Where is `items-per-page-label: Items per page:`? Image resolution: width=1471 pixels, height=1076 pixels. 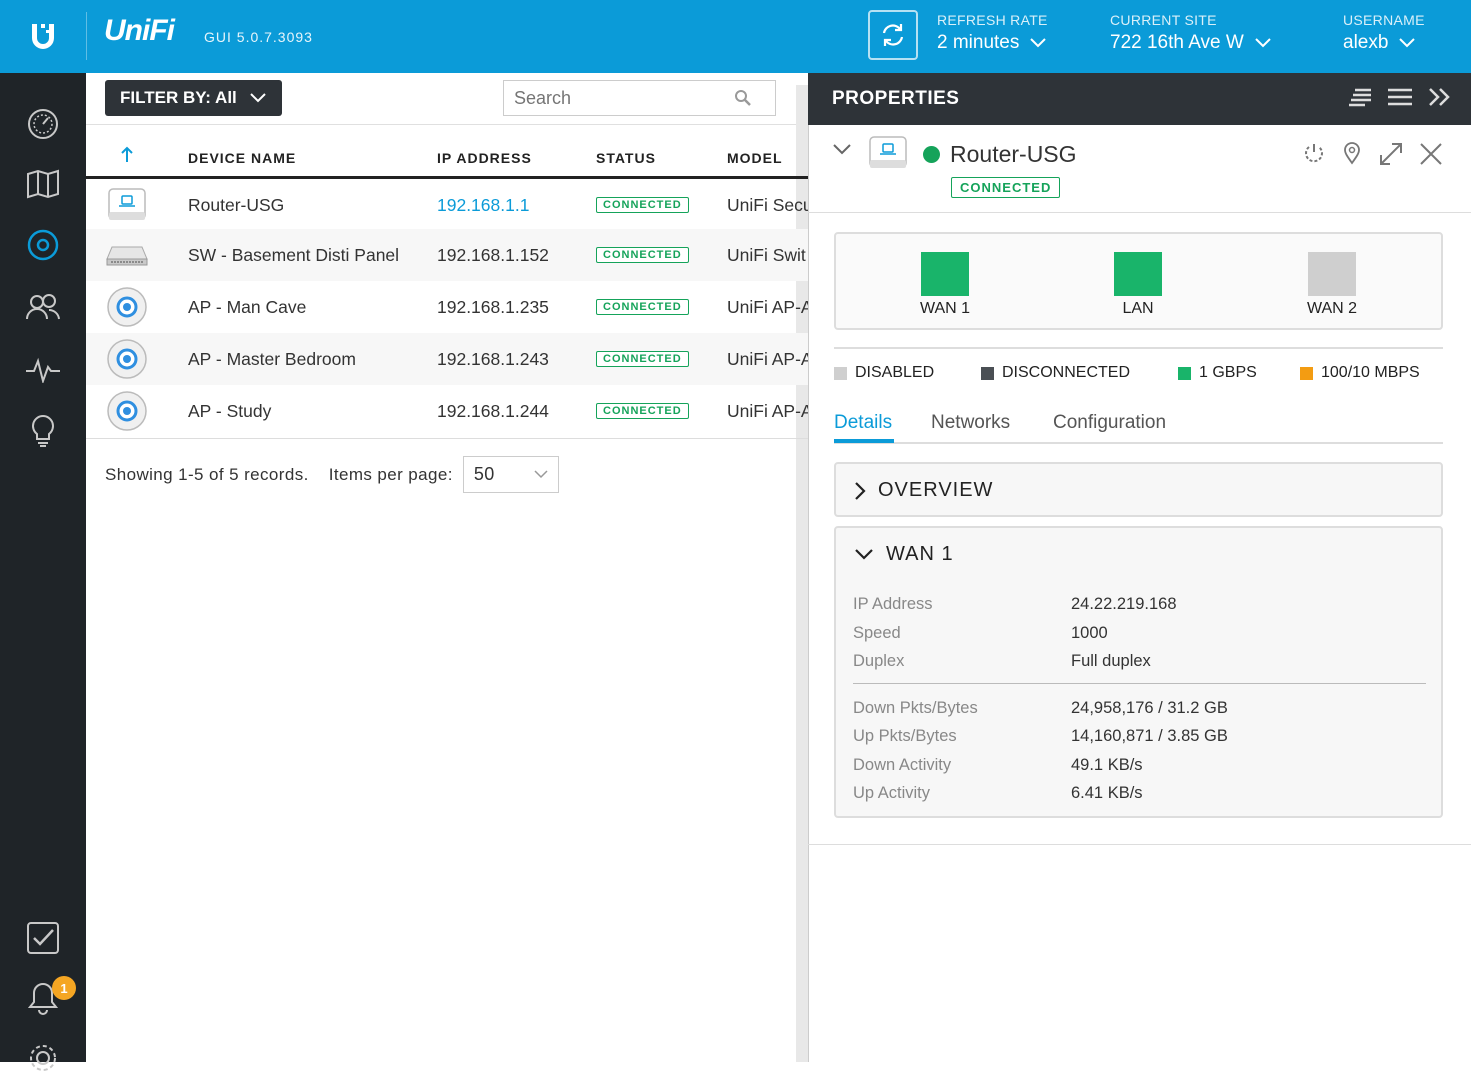 items-per-page-label: Items per page: is located at coordinates (390, 474).